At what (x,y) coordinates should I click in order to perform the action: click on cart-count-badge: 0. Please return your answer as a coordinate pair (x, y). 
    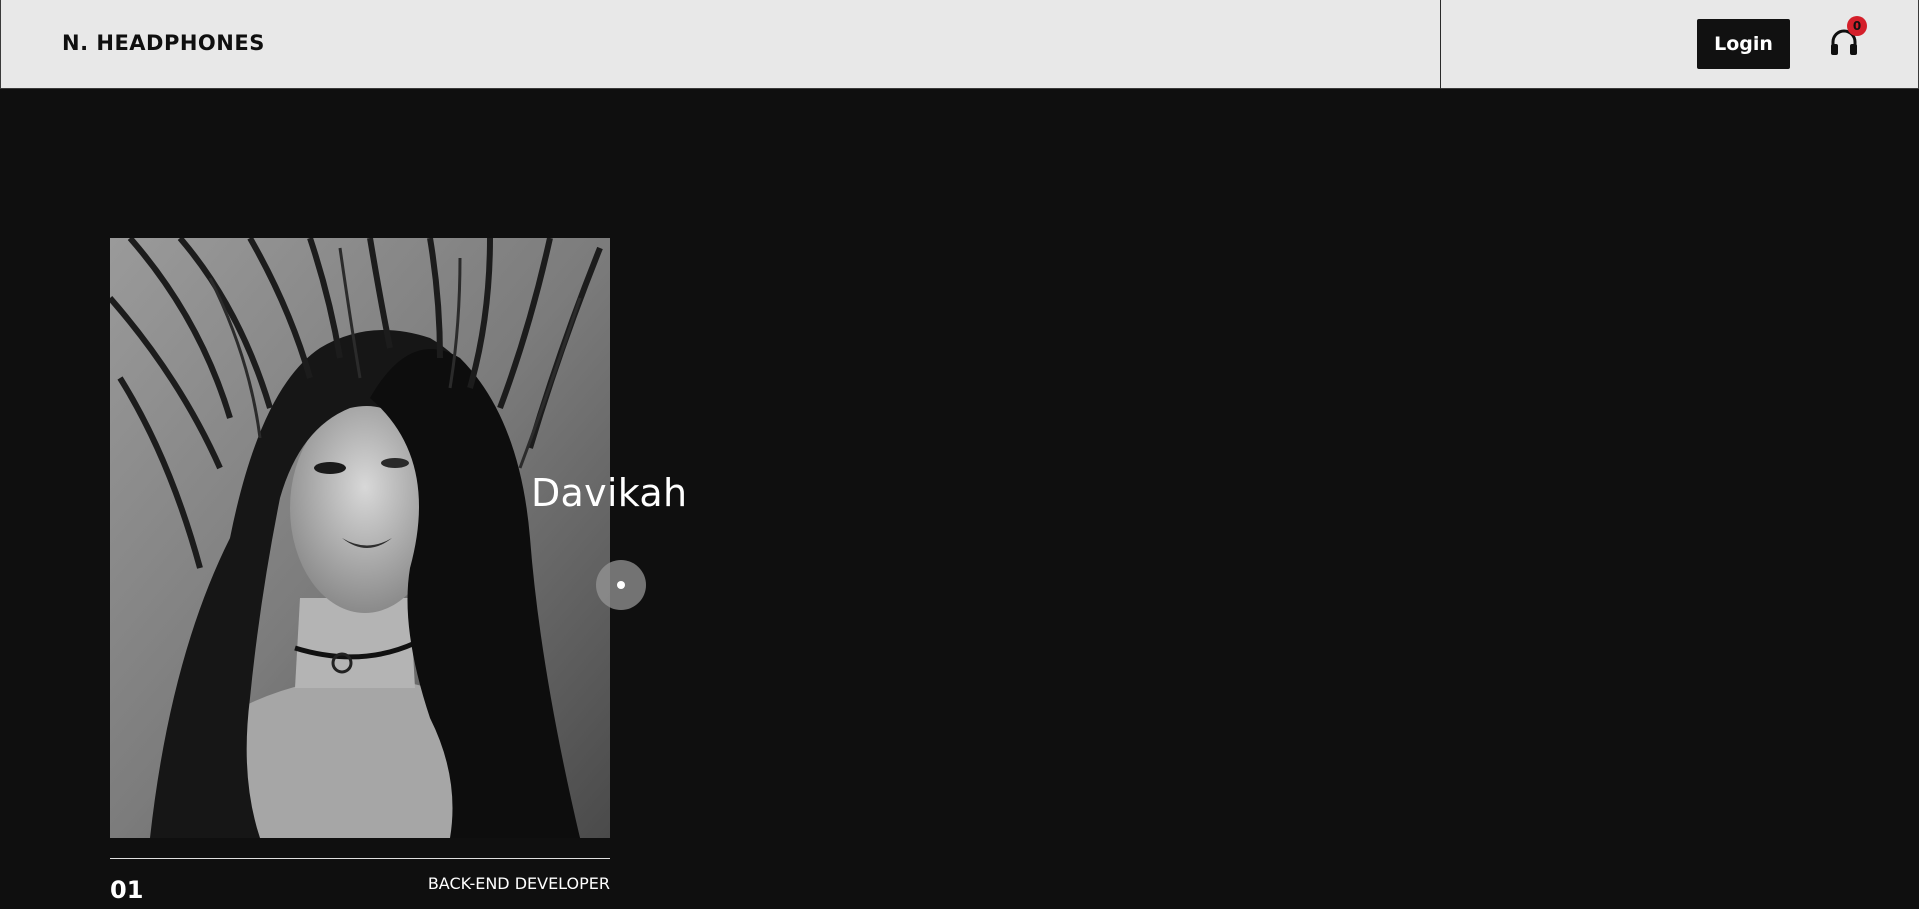
    Looking at the image, I should click on (1857, 26).